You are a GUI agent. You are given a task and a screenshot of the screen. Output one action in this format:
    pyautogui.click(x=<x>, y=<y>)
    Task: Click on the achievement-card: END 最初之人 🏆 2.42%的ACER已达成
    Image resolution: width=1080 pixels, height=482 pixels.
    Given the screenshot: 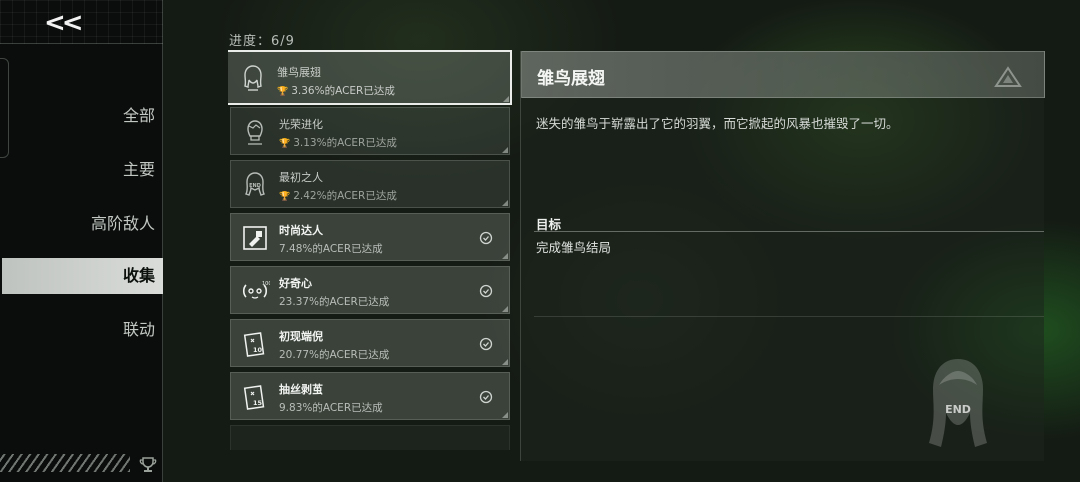 What is the action you would take?
    pyautogui.click(x=370, y=184)
    